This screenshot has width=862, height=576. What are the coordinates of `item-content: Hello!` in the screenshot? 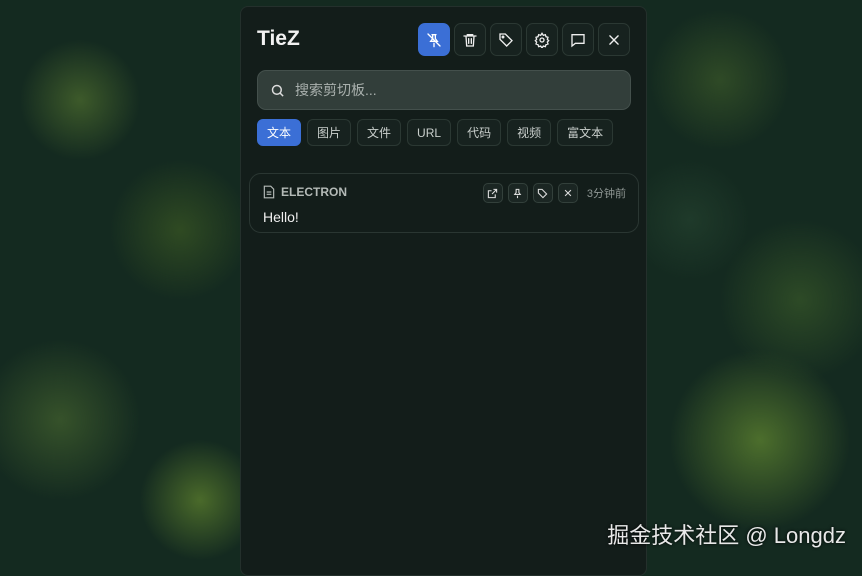 It's located at (281, 217).